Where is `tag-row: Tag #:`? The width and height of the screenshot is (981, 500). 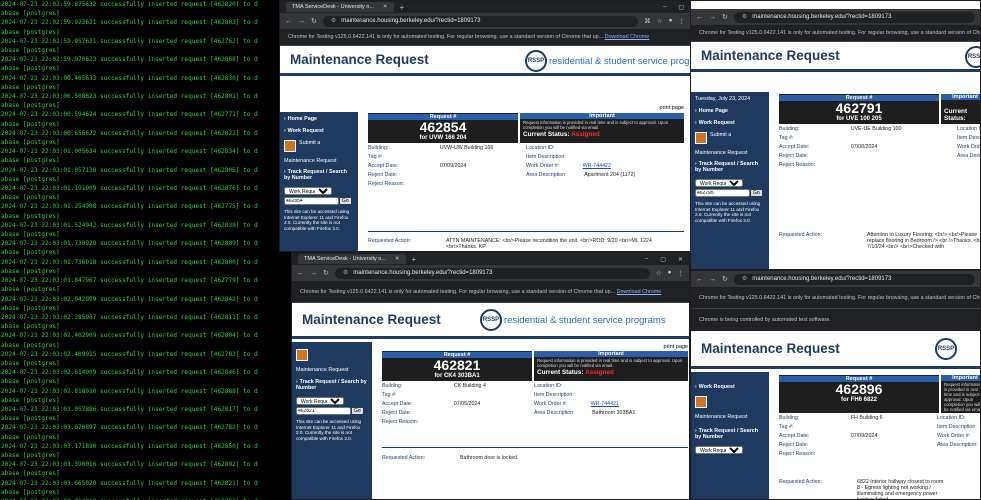
tag-row: Tag #: is located at coordinates (786, 138).